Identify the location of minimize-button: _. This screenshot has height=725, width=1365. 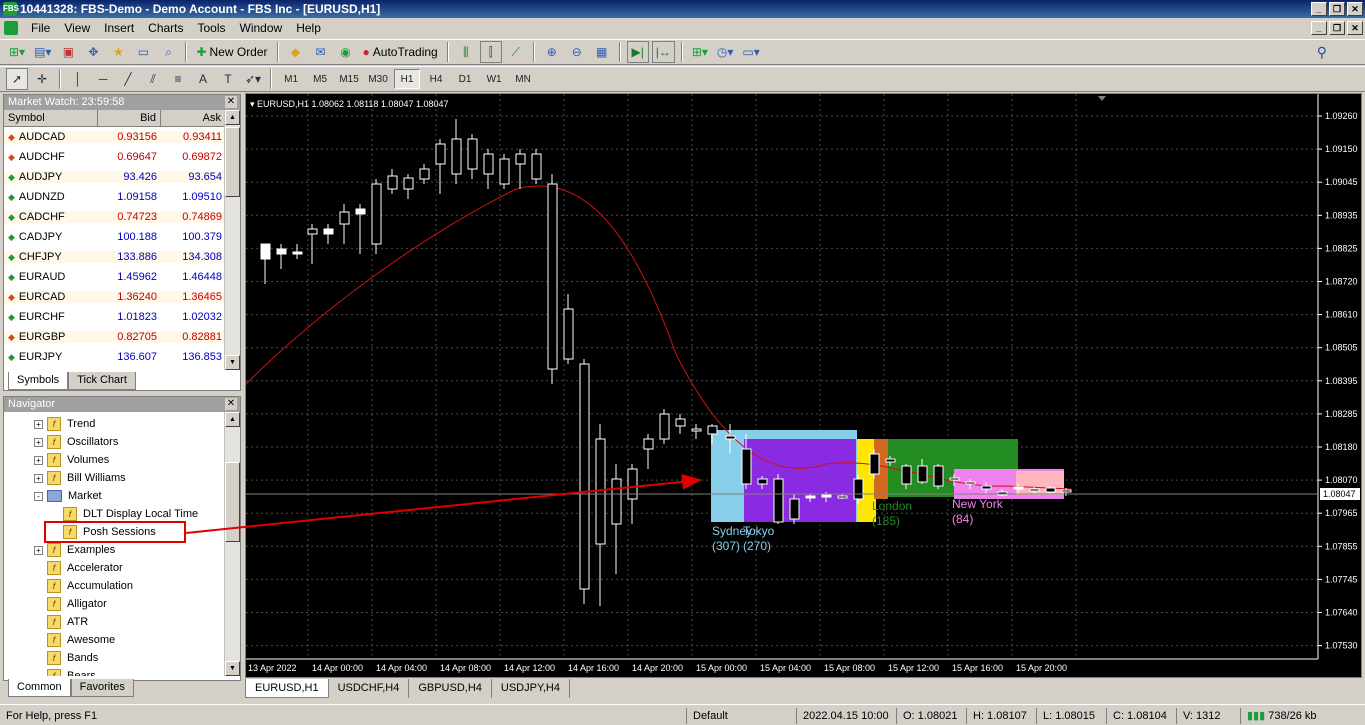
(1319, 9).